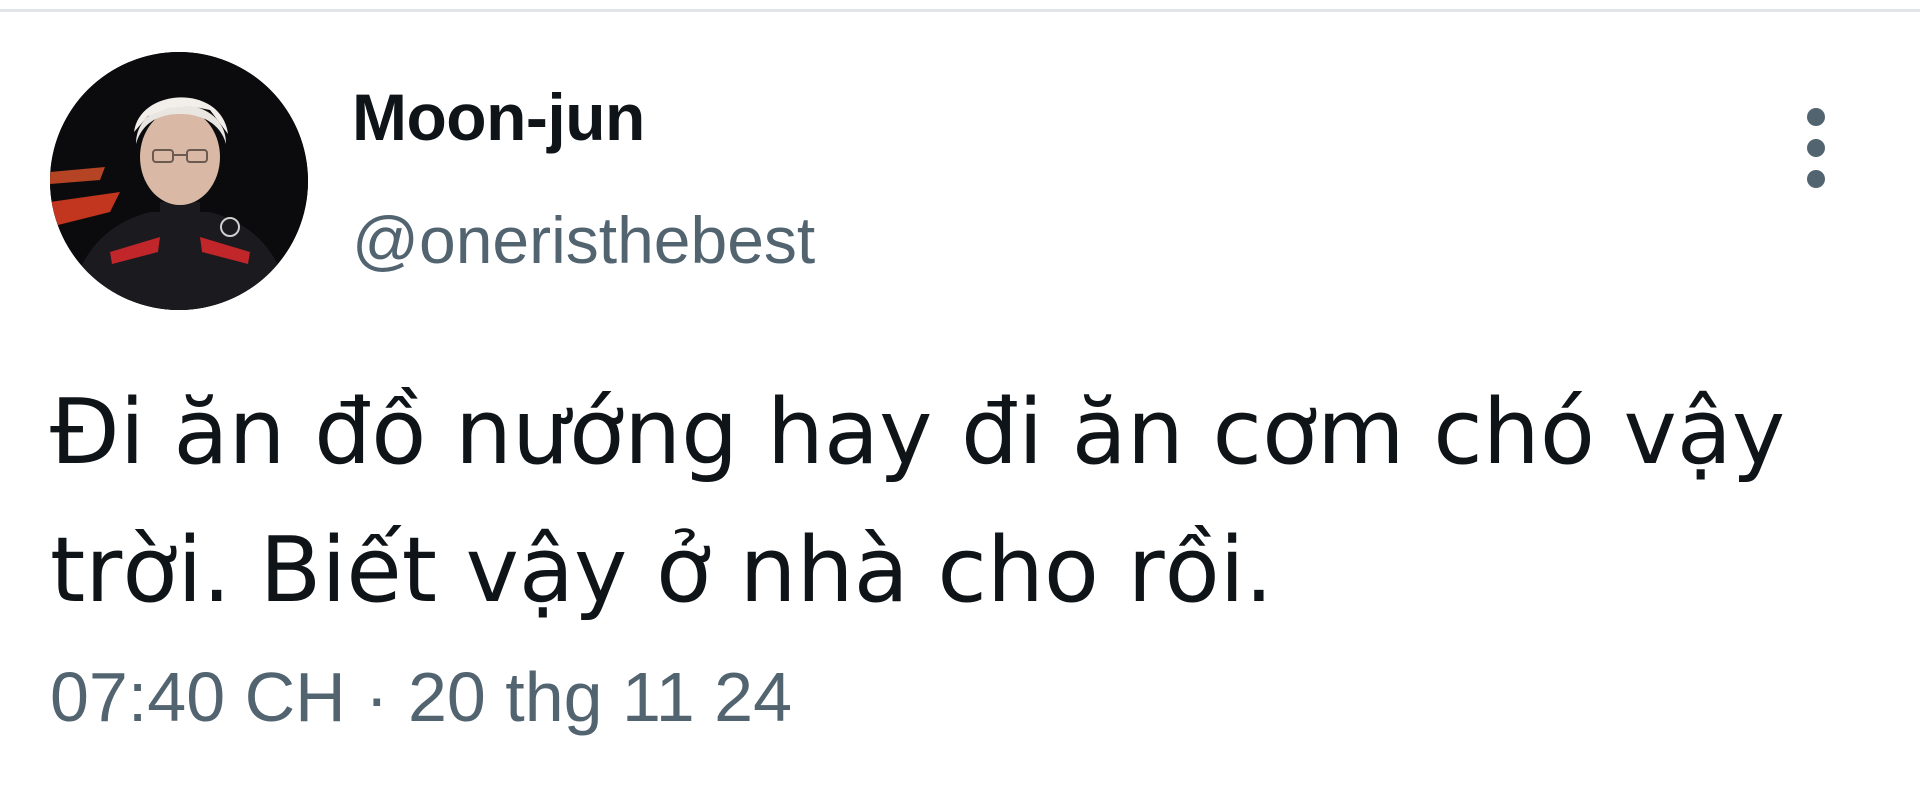 The height and width of the screenshot is (789, 1920). What do you see at coordinates (1816, 117) in the screenshot?
I see `more-vertical-icon` at bounding box center [1816, 117].